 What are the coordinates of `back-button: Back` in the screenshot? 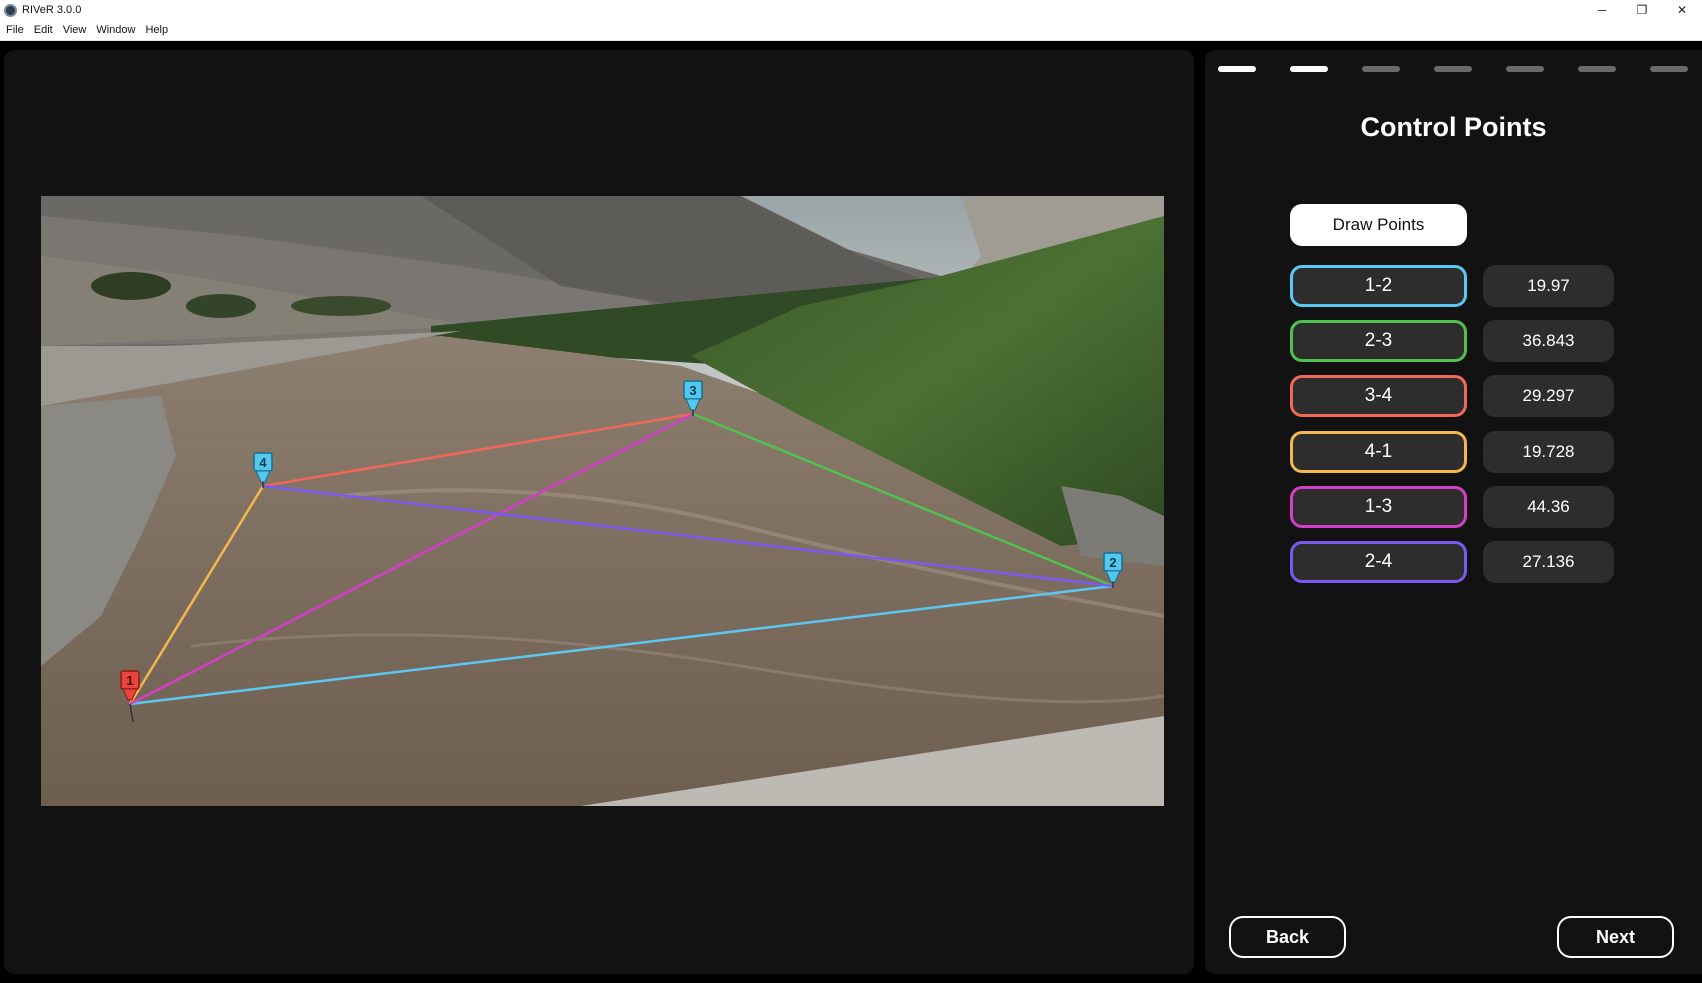 It's located at (1287, 937).